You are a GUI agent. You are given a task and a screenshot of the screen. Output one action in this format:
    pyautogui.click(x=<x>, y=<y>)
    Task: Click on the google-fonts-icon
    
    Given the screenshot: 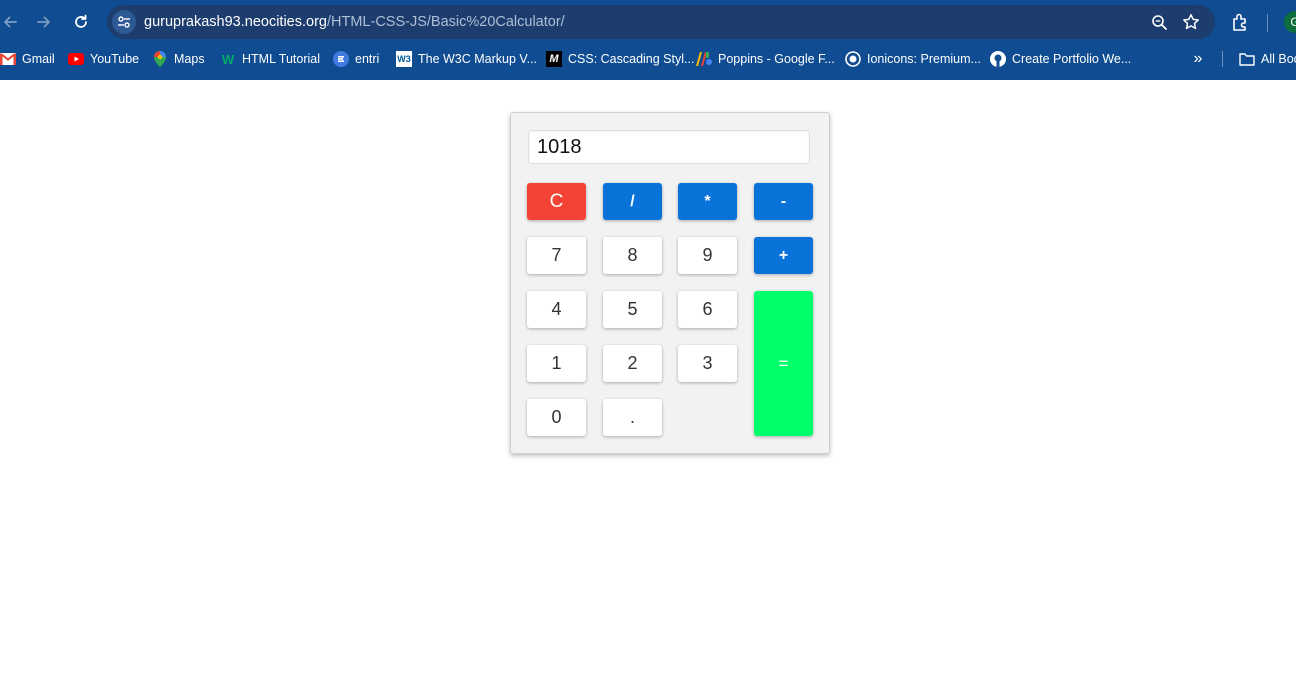 What is the action you would take?
    pyautogui.click(x=704, y=59)
    